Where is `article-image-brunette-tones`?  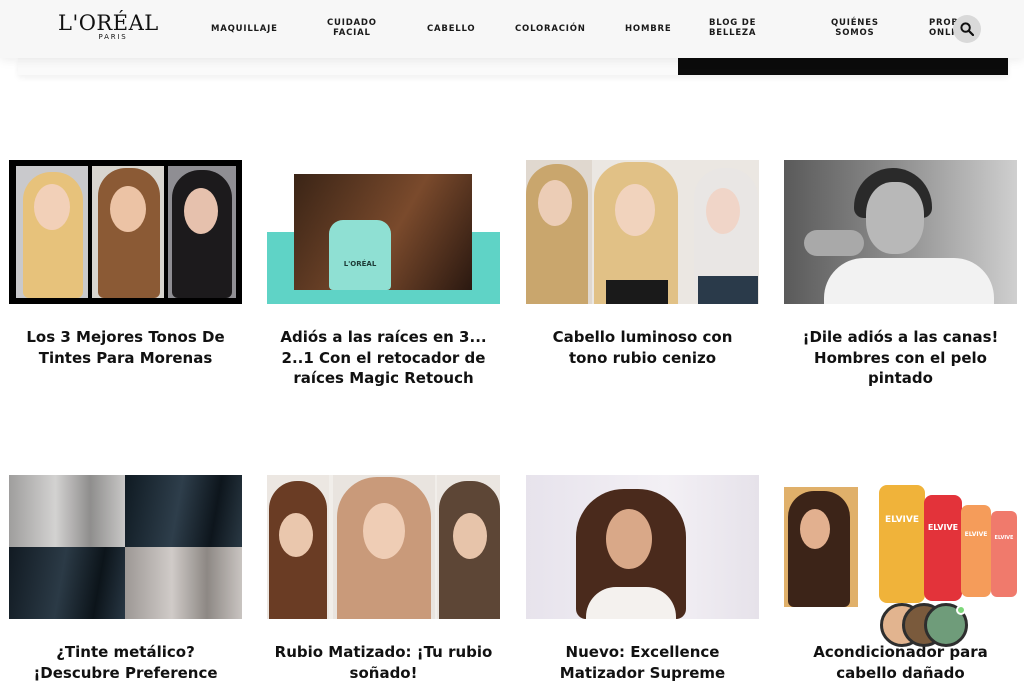 article-image-brunette-tones is located at coordinates (125, 232).